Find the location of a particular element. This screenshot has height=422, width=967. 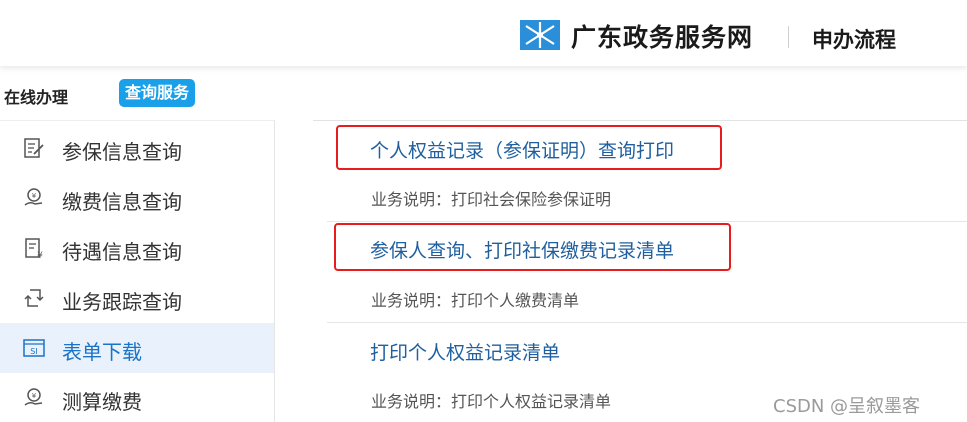

guangdong-logo-icon is located at coordinates (540, 35).